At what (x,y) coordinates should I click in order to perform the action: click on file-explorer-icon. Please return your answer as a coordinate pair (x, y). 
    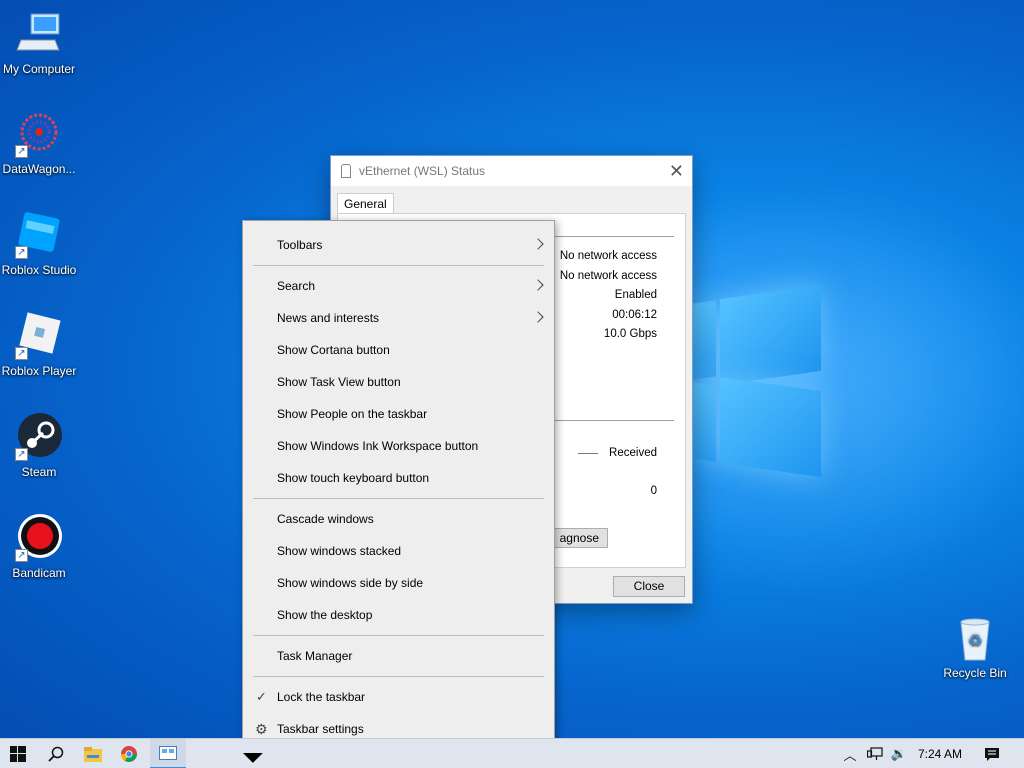
    Looking at the image, I should click on (93, 754).